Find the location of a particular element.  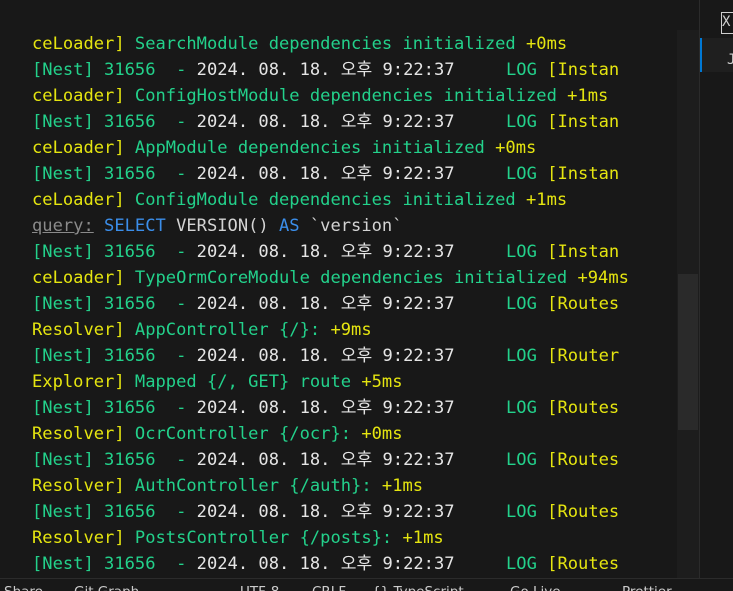

status-share: Share is located at coordinates (23, 586).